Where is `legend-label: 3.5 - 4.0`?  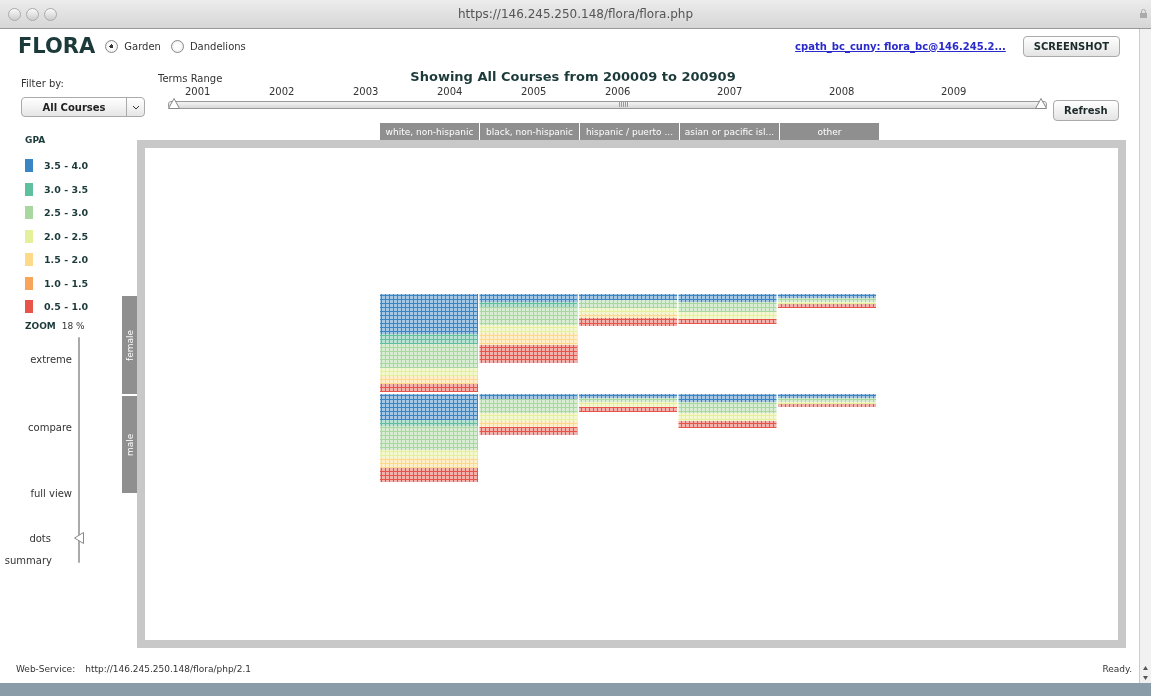 legend-label: 3.5 - 4.0 is located at coordinates (66, 166).